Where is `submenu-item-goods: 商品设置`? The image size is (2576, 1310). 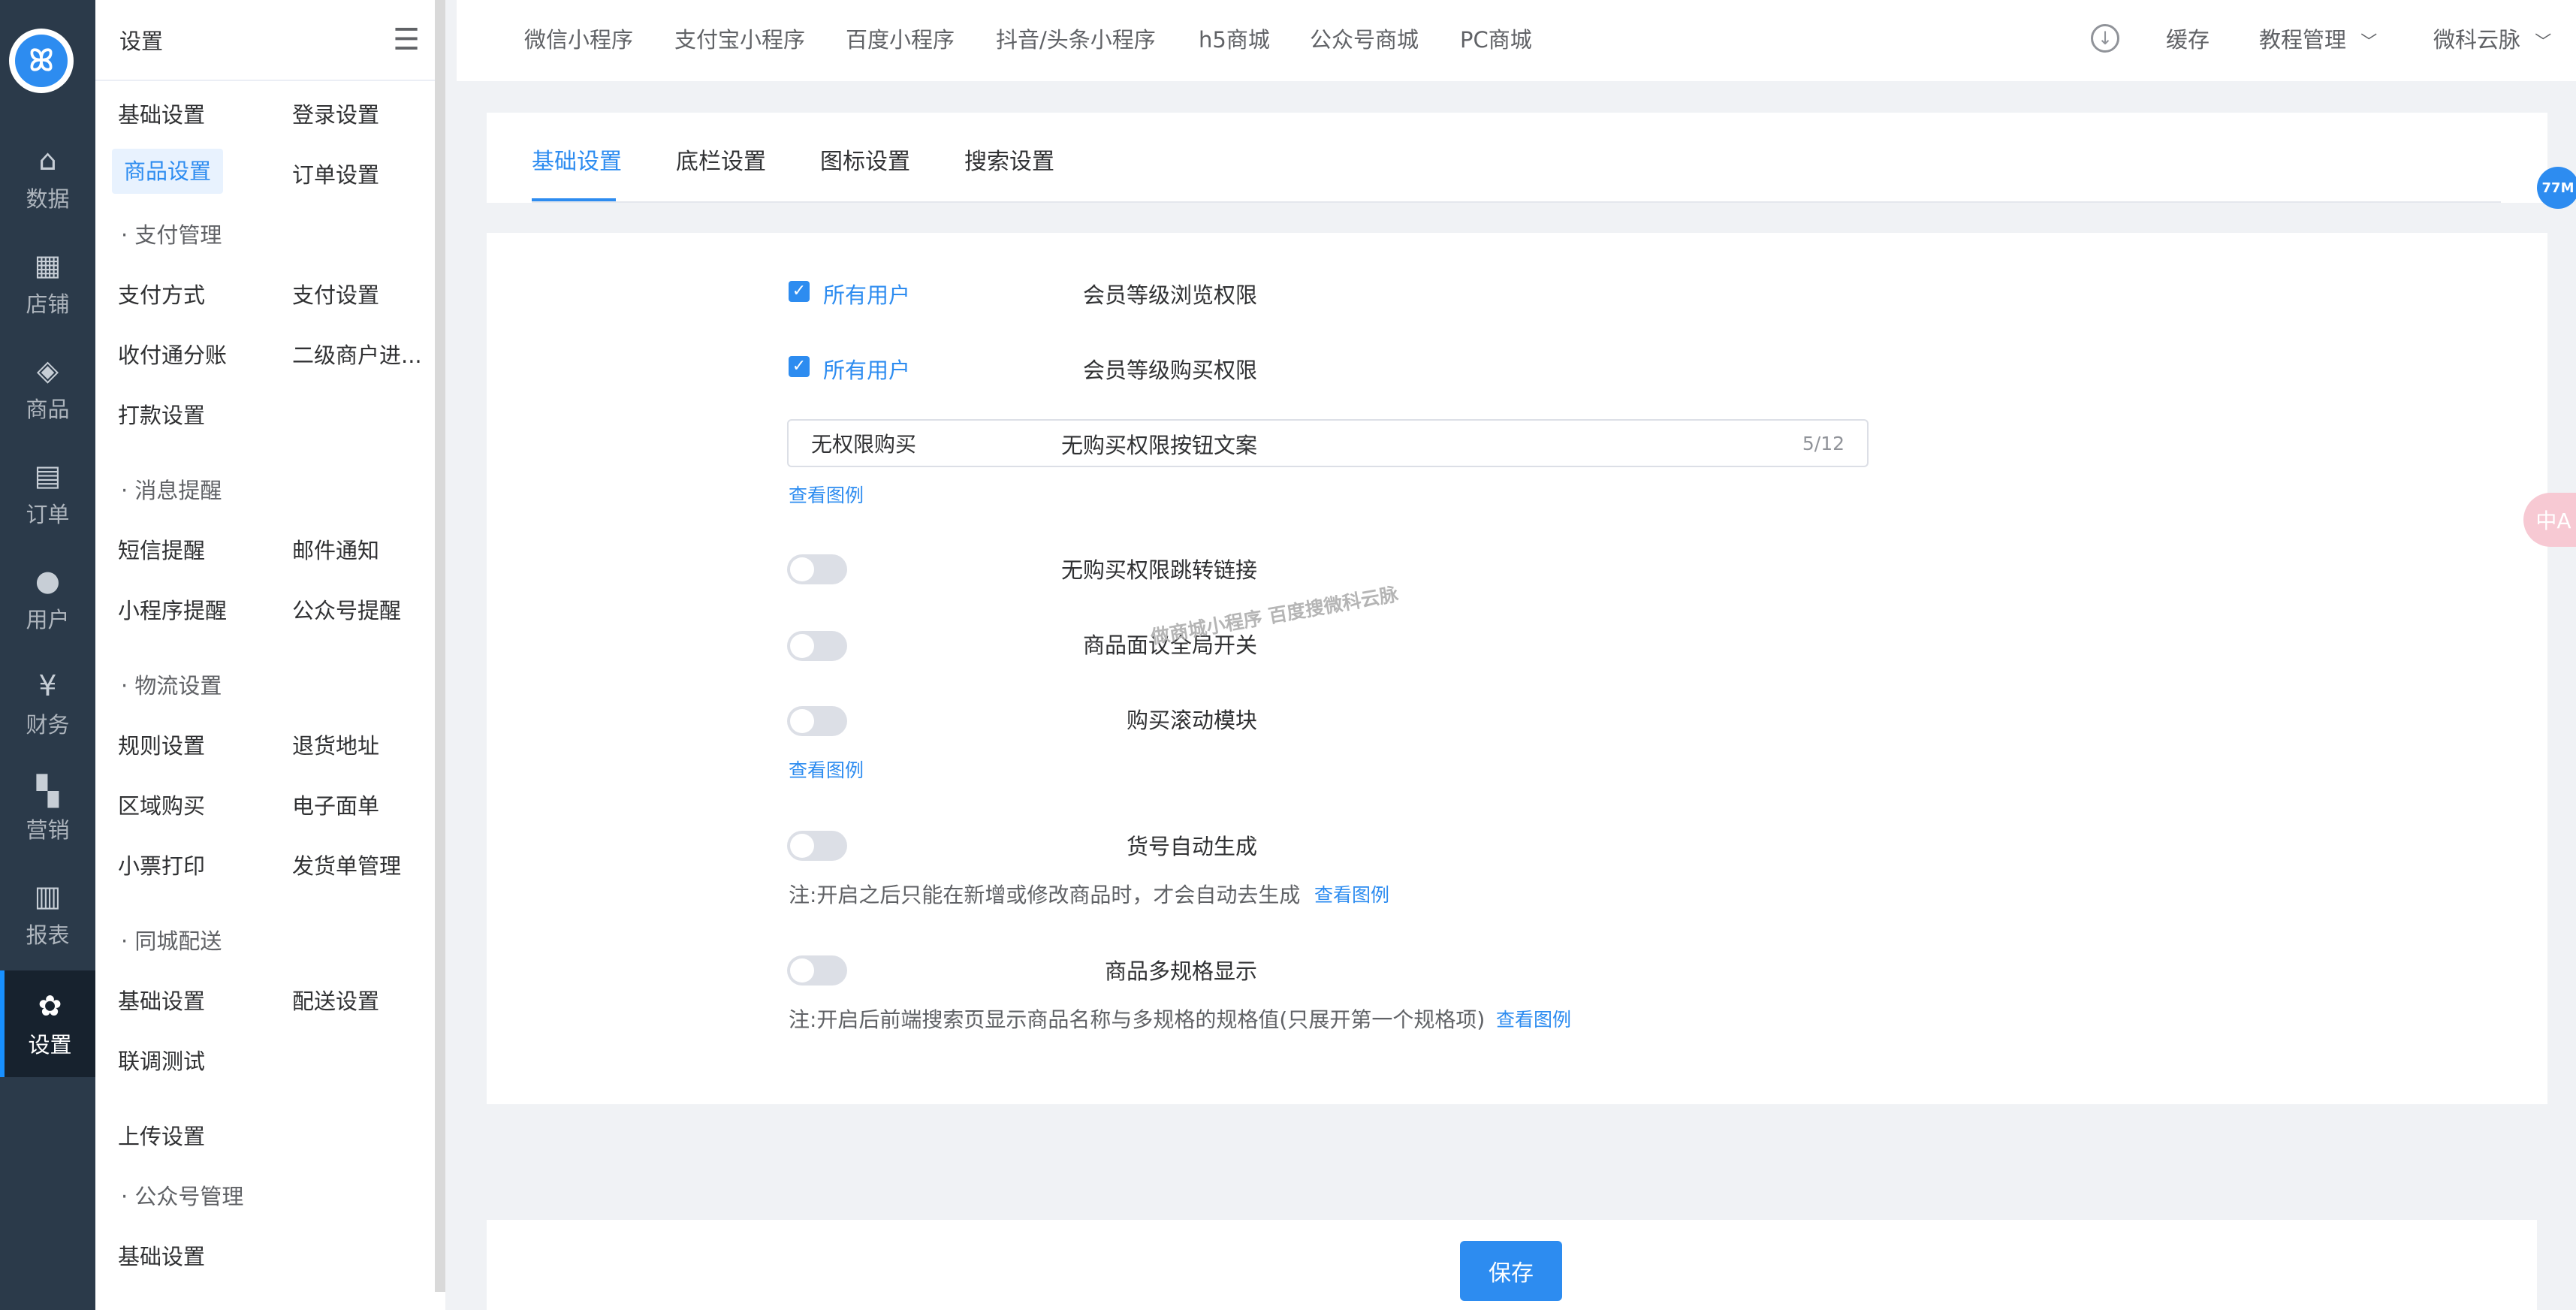 submenu-item-goods: 商品设置 is located at coordinates (168, 171).